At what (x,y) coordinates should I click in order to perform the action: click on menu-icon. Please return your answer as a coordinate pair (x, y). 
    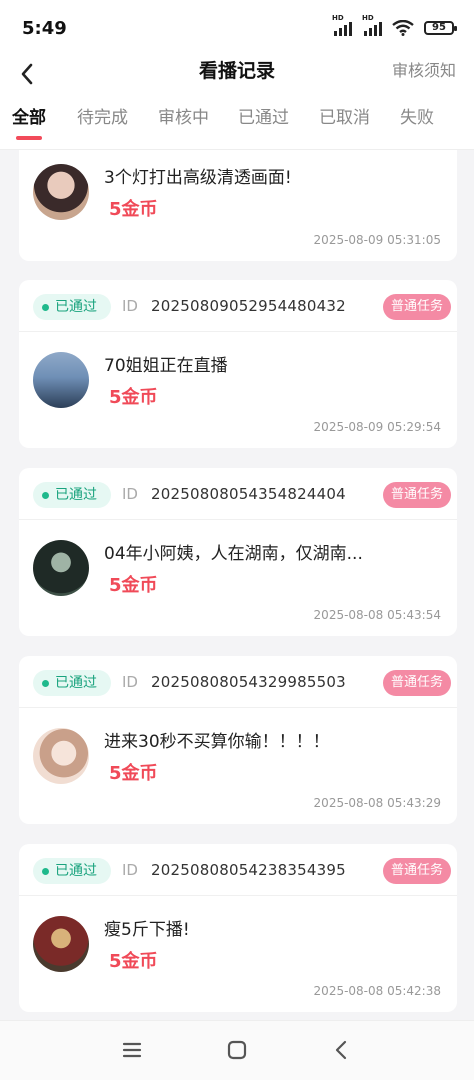
    Looking at the image, I should click on (132, 1050).